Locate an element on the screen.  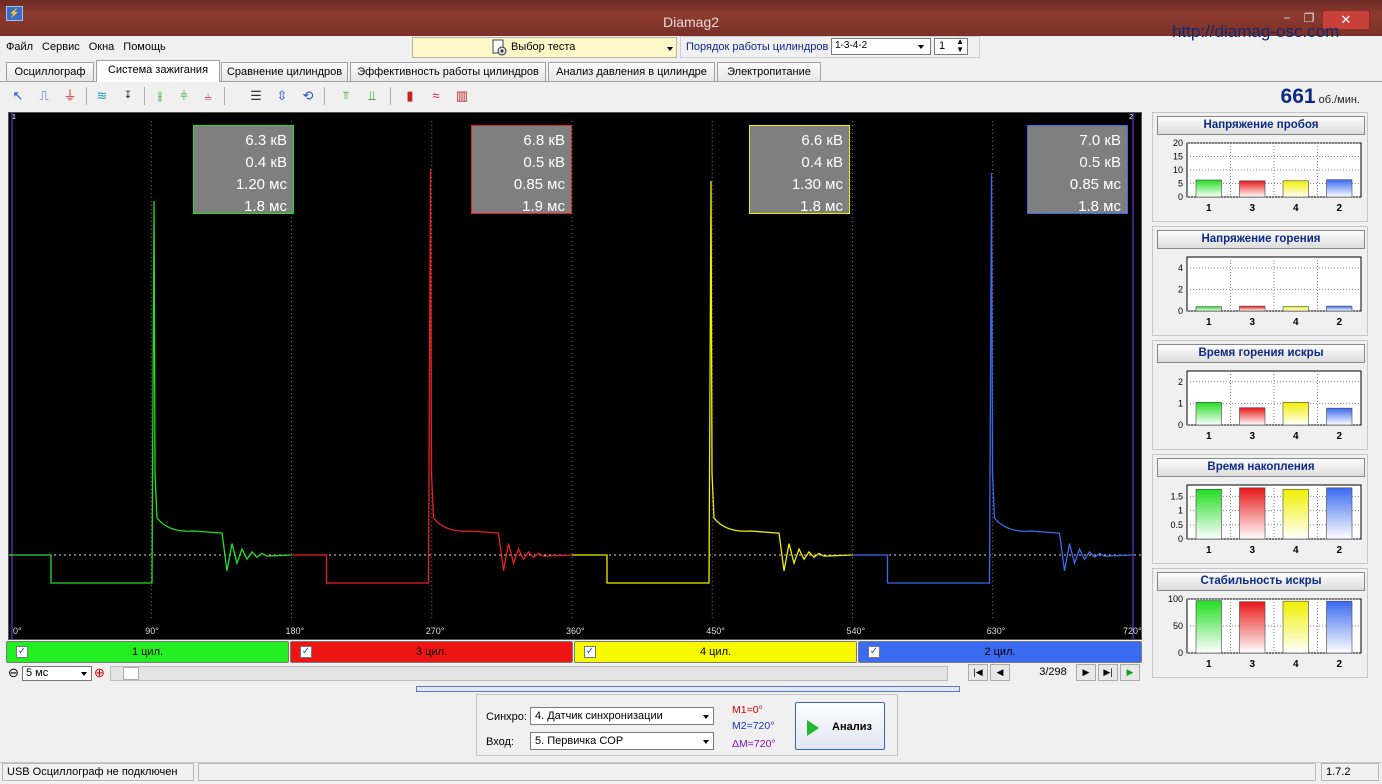
last-page-button: ▶| is located at coordinates (1108, 672).